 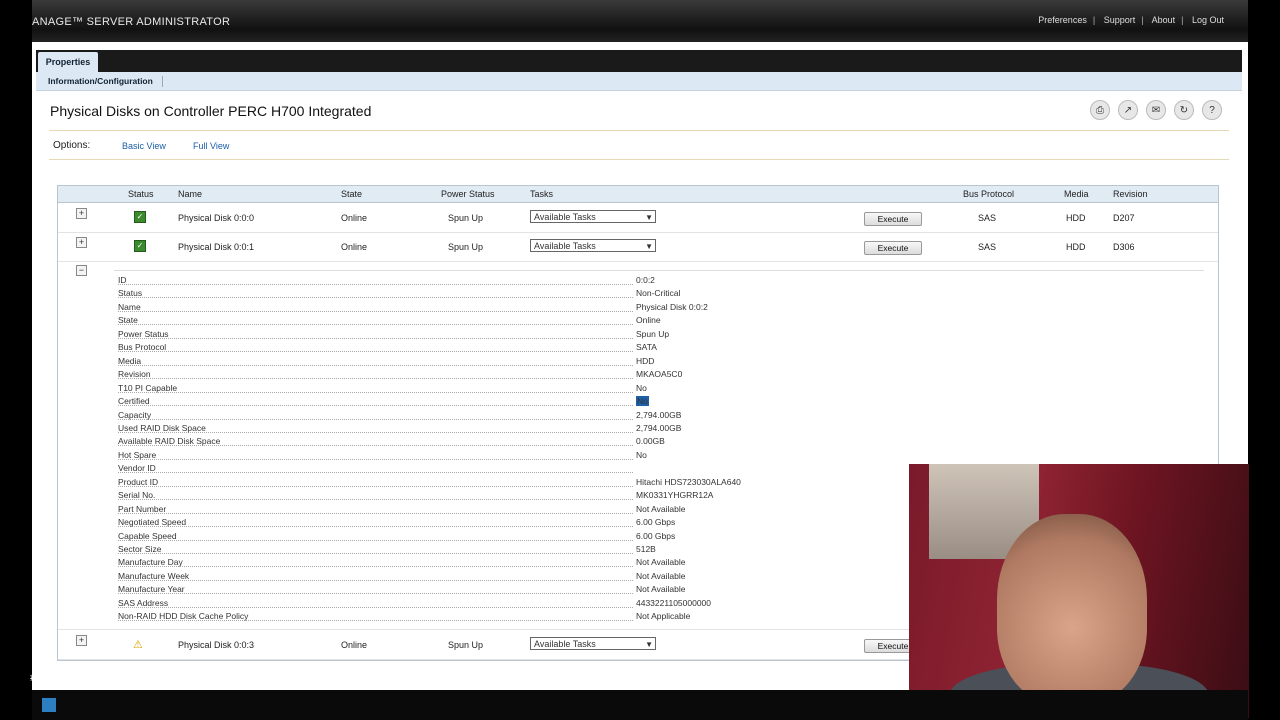 What do you see at coordinates (216, 218) in the screenshot?
I see `disk-name: Physical Disk 0:0:0` at bounding box center [216, 218].